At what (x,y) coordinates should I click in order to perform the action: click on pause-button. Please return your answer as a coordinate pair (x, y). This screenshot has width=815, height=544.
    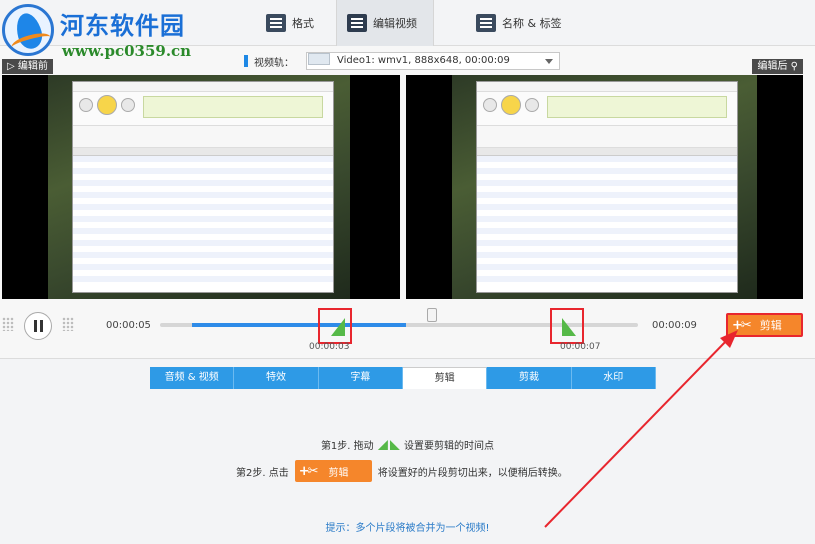
    Looking at the image, I should click on (38, 326).